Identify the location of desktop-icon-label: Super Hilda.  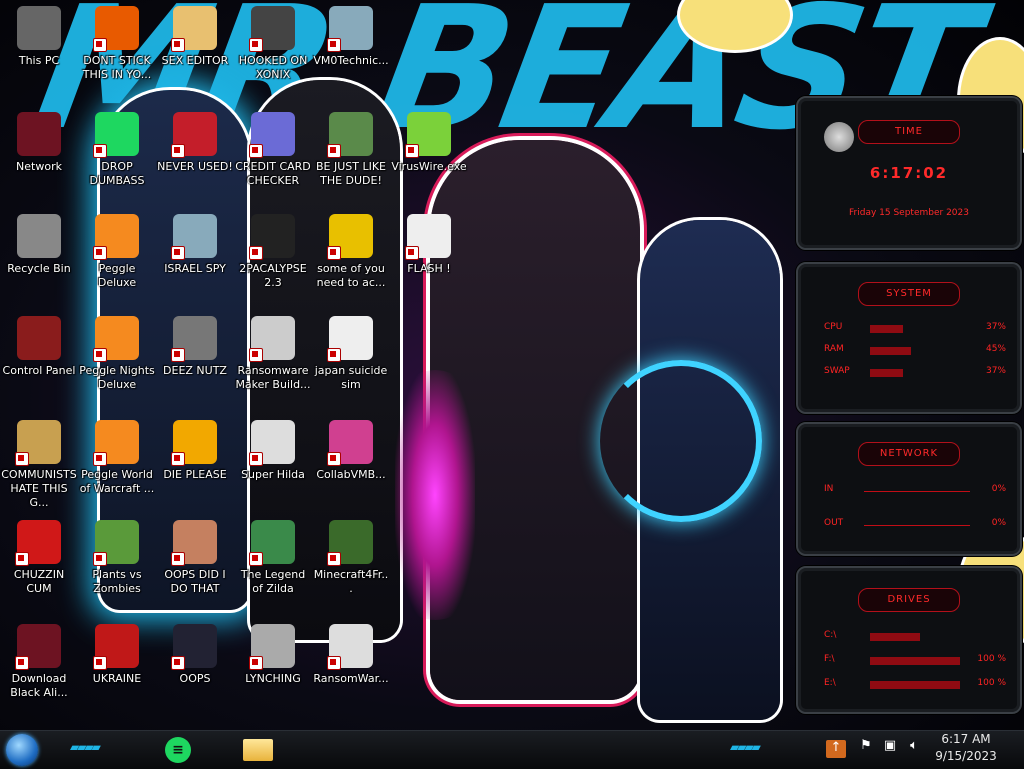
(273, 474).